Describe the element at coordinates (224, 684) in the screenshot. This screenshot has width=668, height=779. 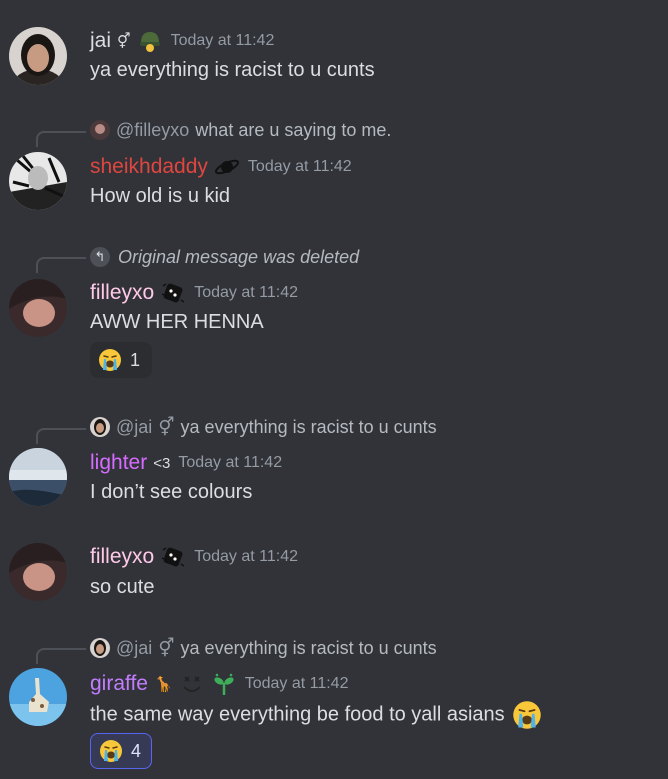
I see `plant-icon` at that location.